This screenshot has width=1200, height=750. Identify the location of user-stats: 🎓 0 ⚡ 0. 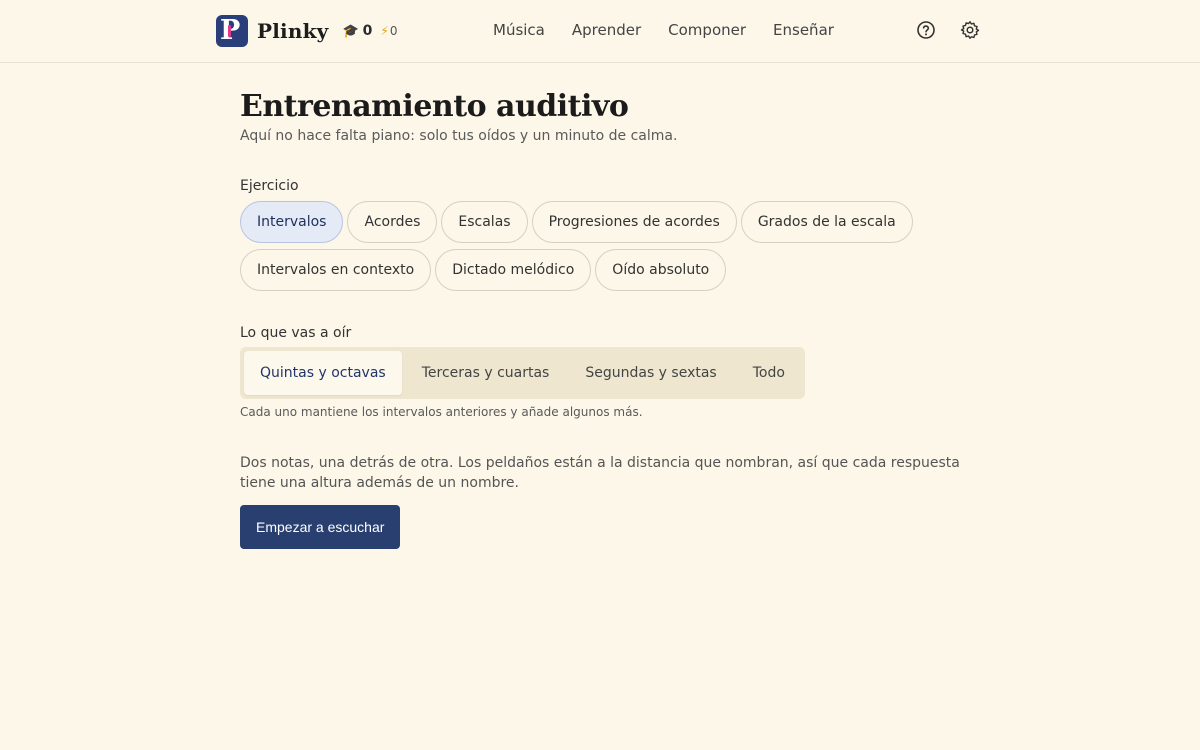
(369, 31).